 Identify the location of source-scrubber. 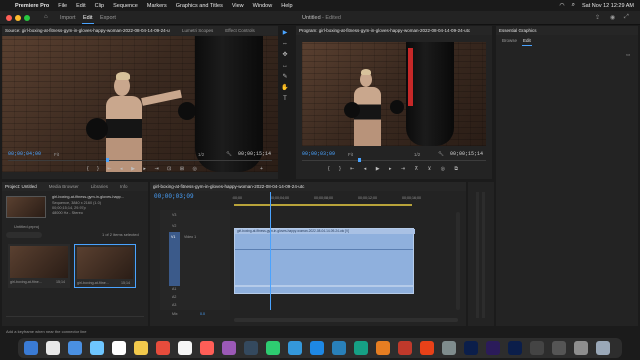
(140, 160).